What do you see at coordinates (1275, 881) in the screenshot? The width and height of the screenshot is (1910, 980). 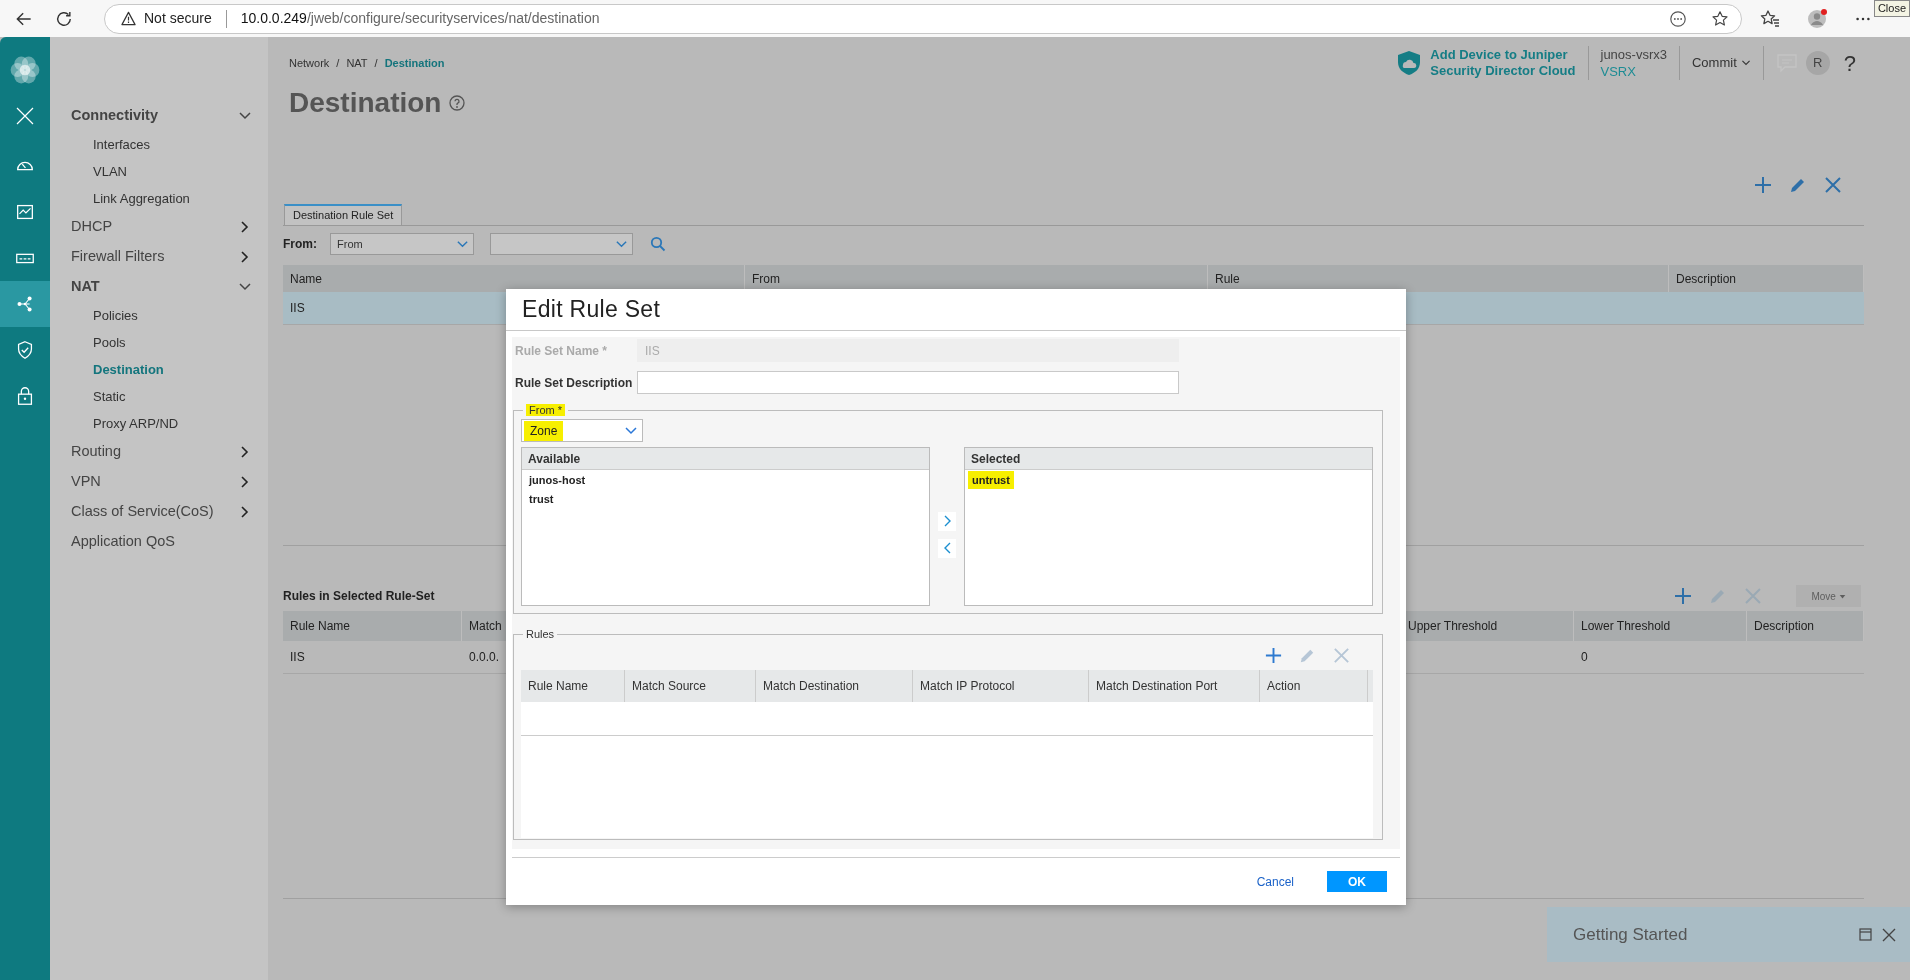 I see `cancel-button: Cancel` at bounding box center [1275, 881].